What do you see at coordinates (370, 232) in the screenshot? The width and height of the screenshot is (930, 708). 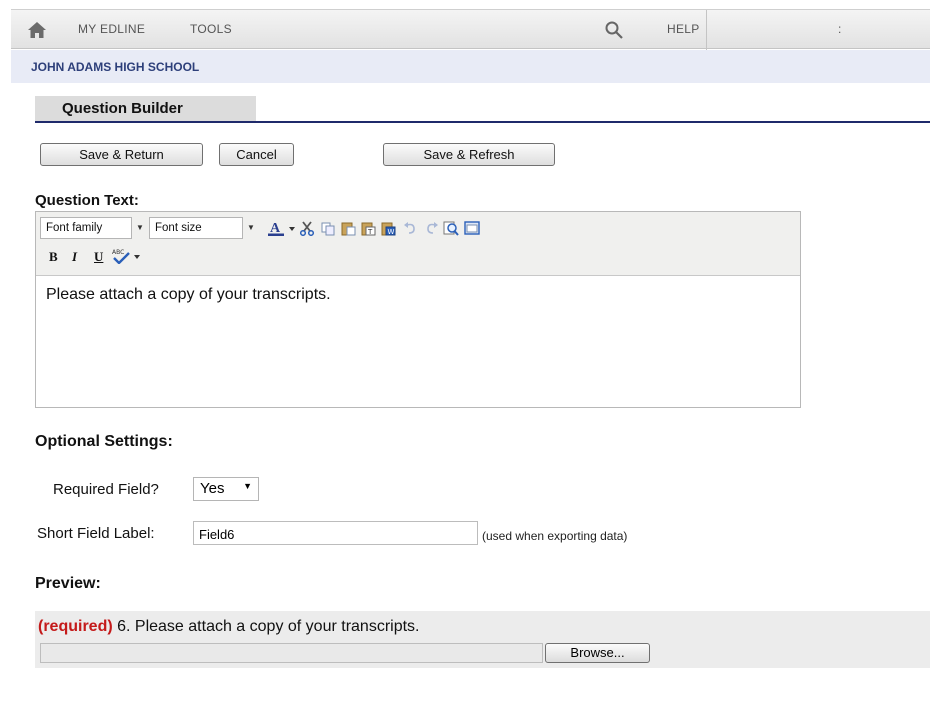 I see `svg-text: T` at bounding box center [370, 232].